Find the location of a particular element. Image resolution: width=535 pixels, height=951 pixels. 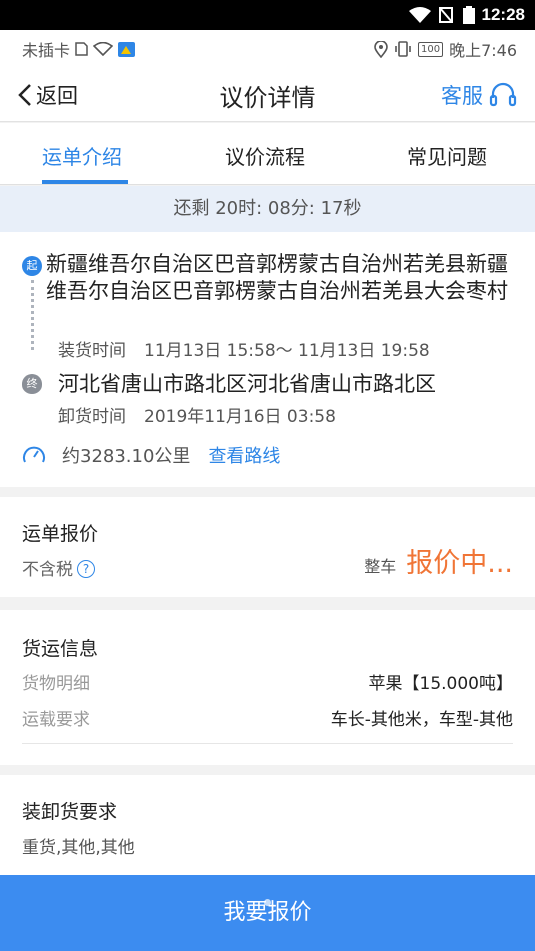

location-icon is located at coordinates (381, 49).